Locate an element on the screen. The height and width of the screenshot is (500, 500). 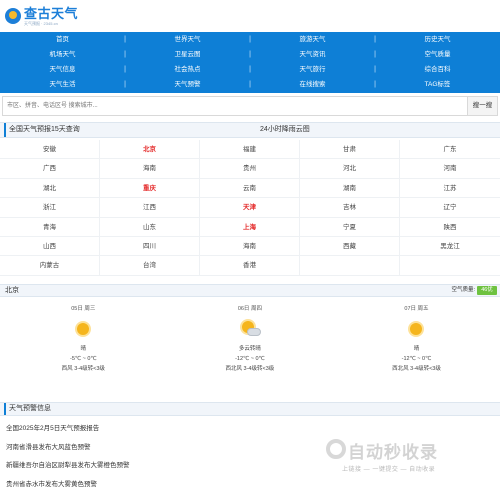
watermark-subtitle: 上链接 — 一键提交 — 自动收录 is located at coordinates (389, 470).